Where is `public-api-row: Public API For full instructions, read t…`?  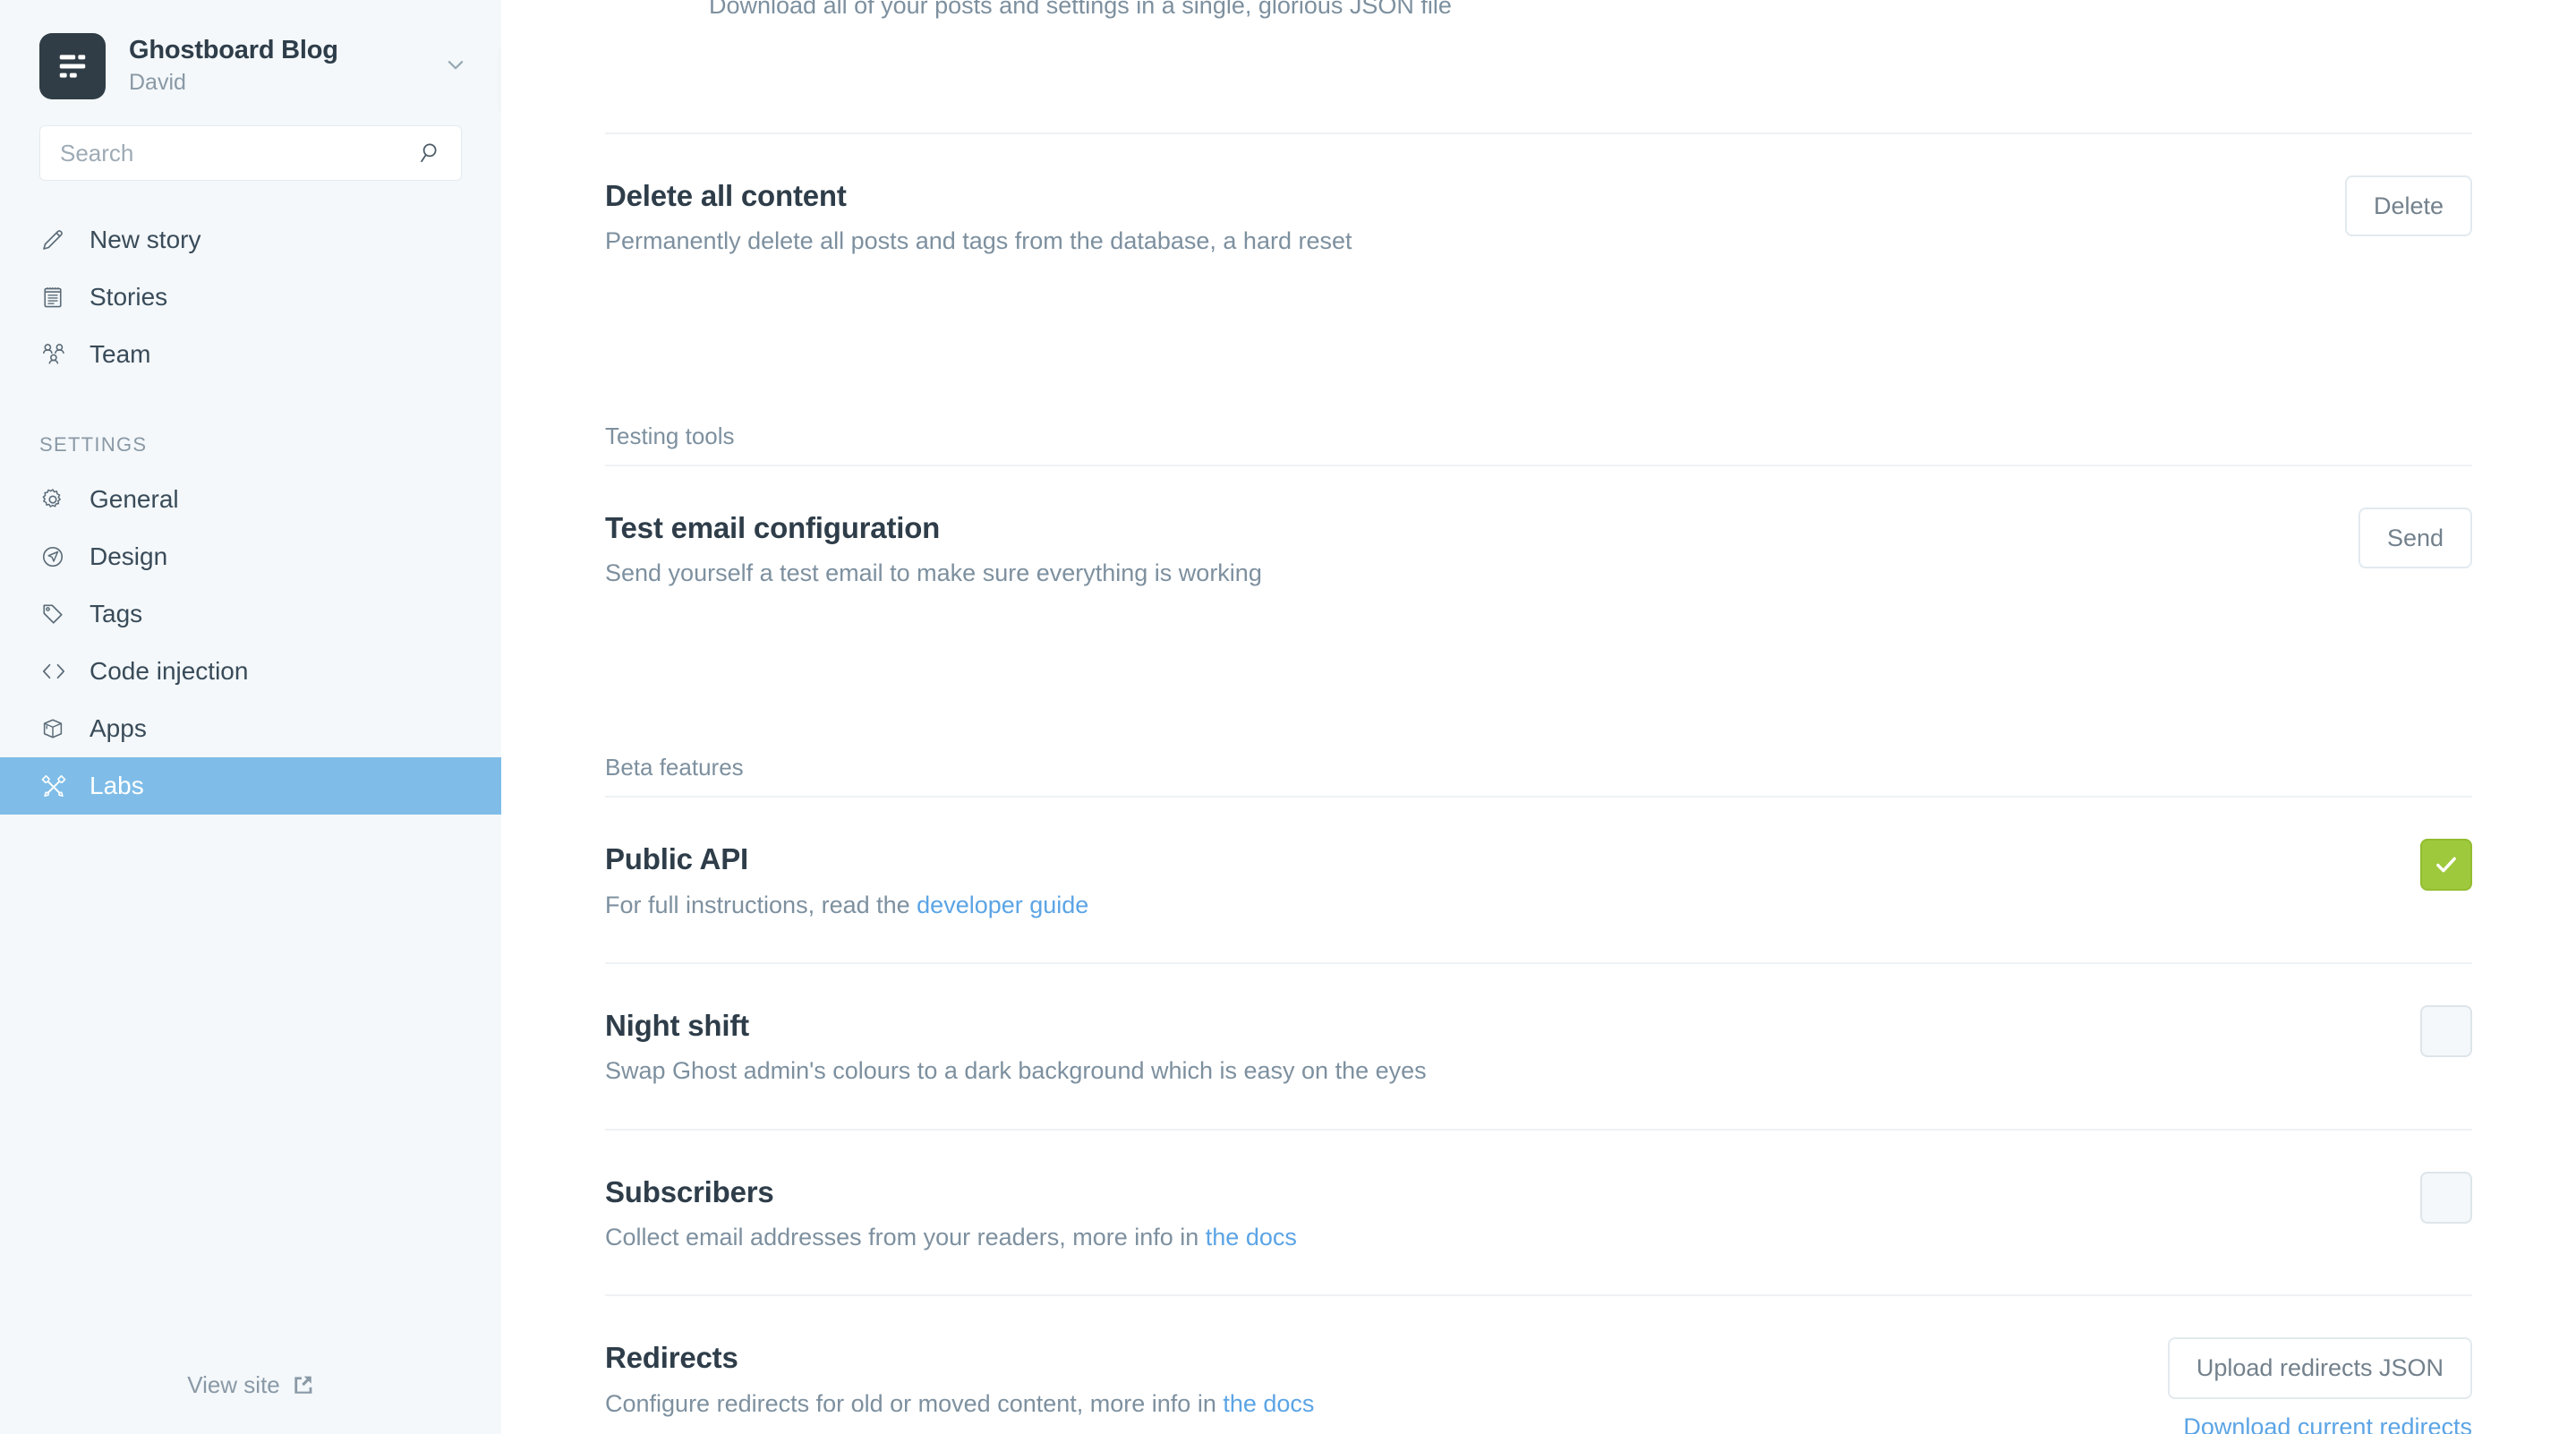
public-api-row: Public API For full instructions, read t… is located at coordinates (1538, 881).